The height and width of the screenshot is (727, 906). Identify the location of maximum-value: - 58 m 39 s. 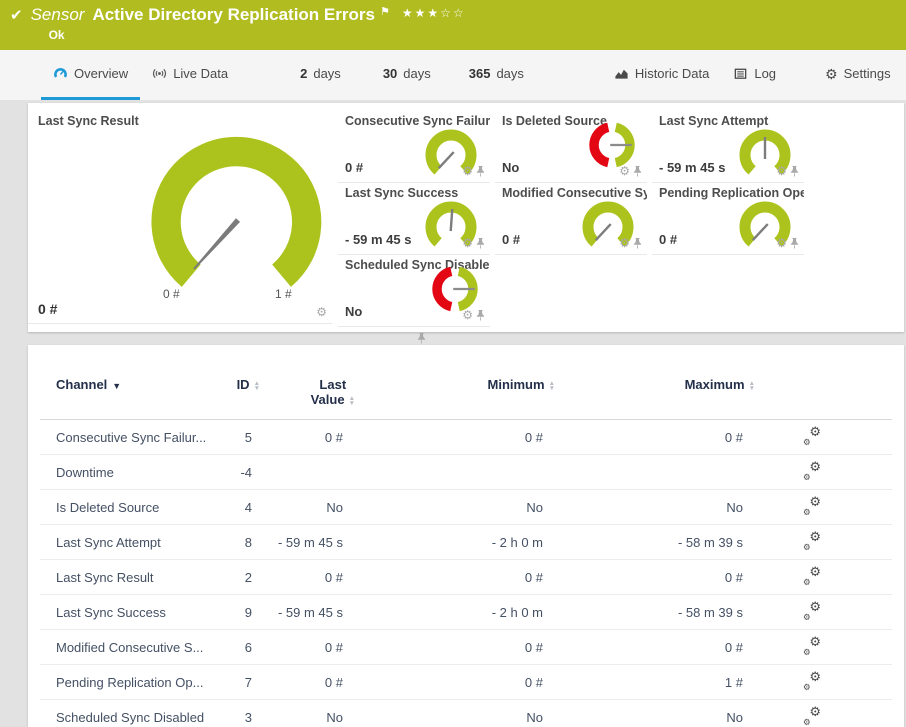
(710, 542).